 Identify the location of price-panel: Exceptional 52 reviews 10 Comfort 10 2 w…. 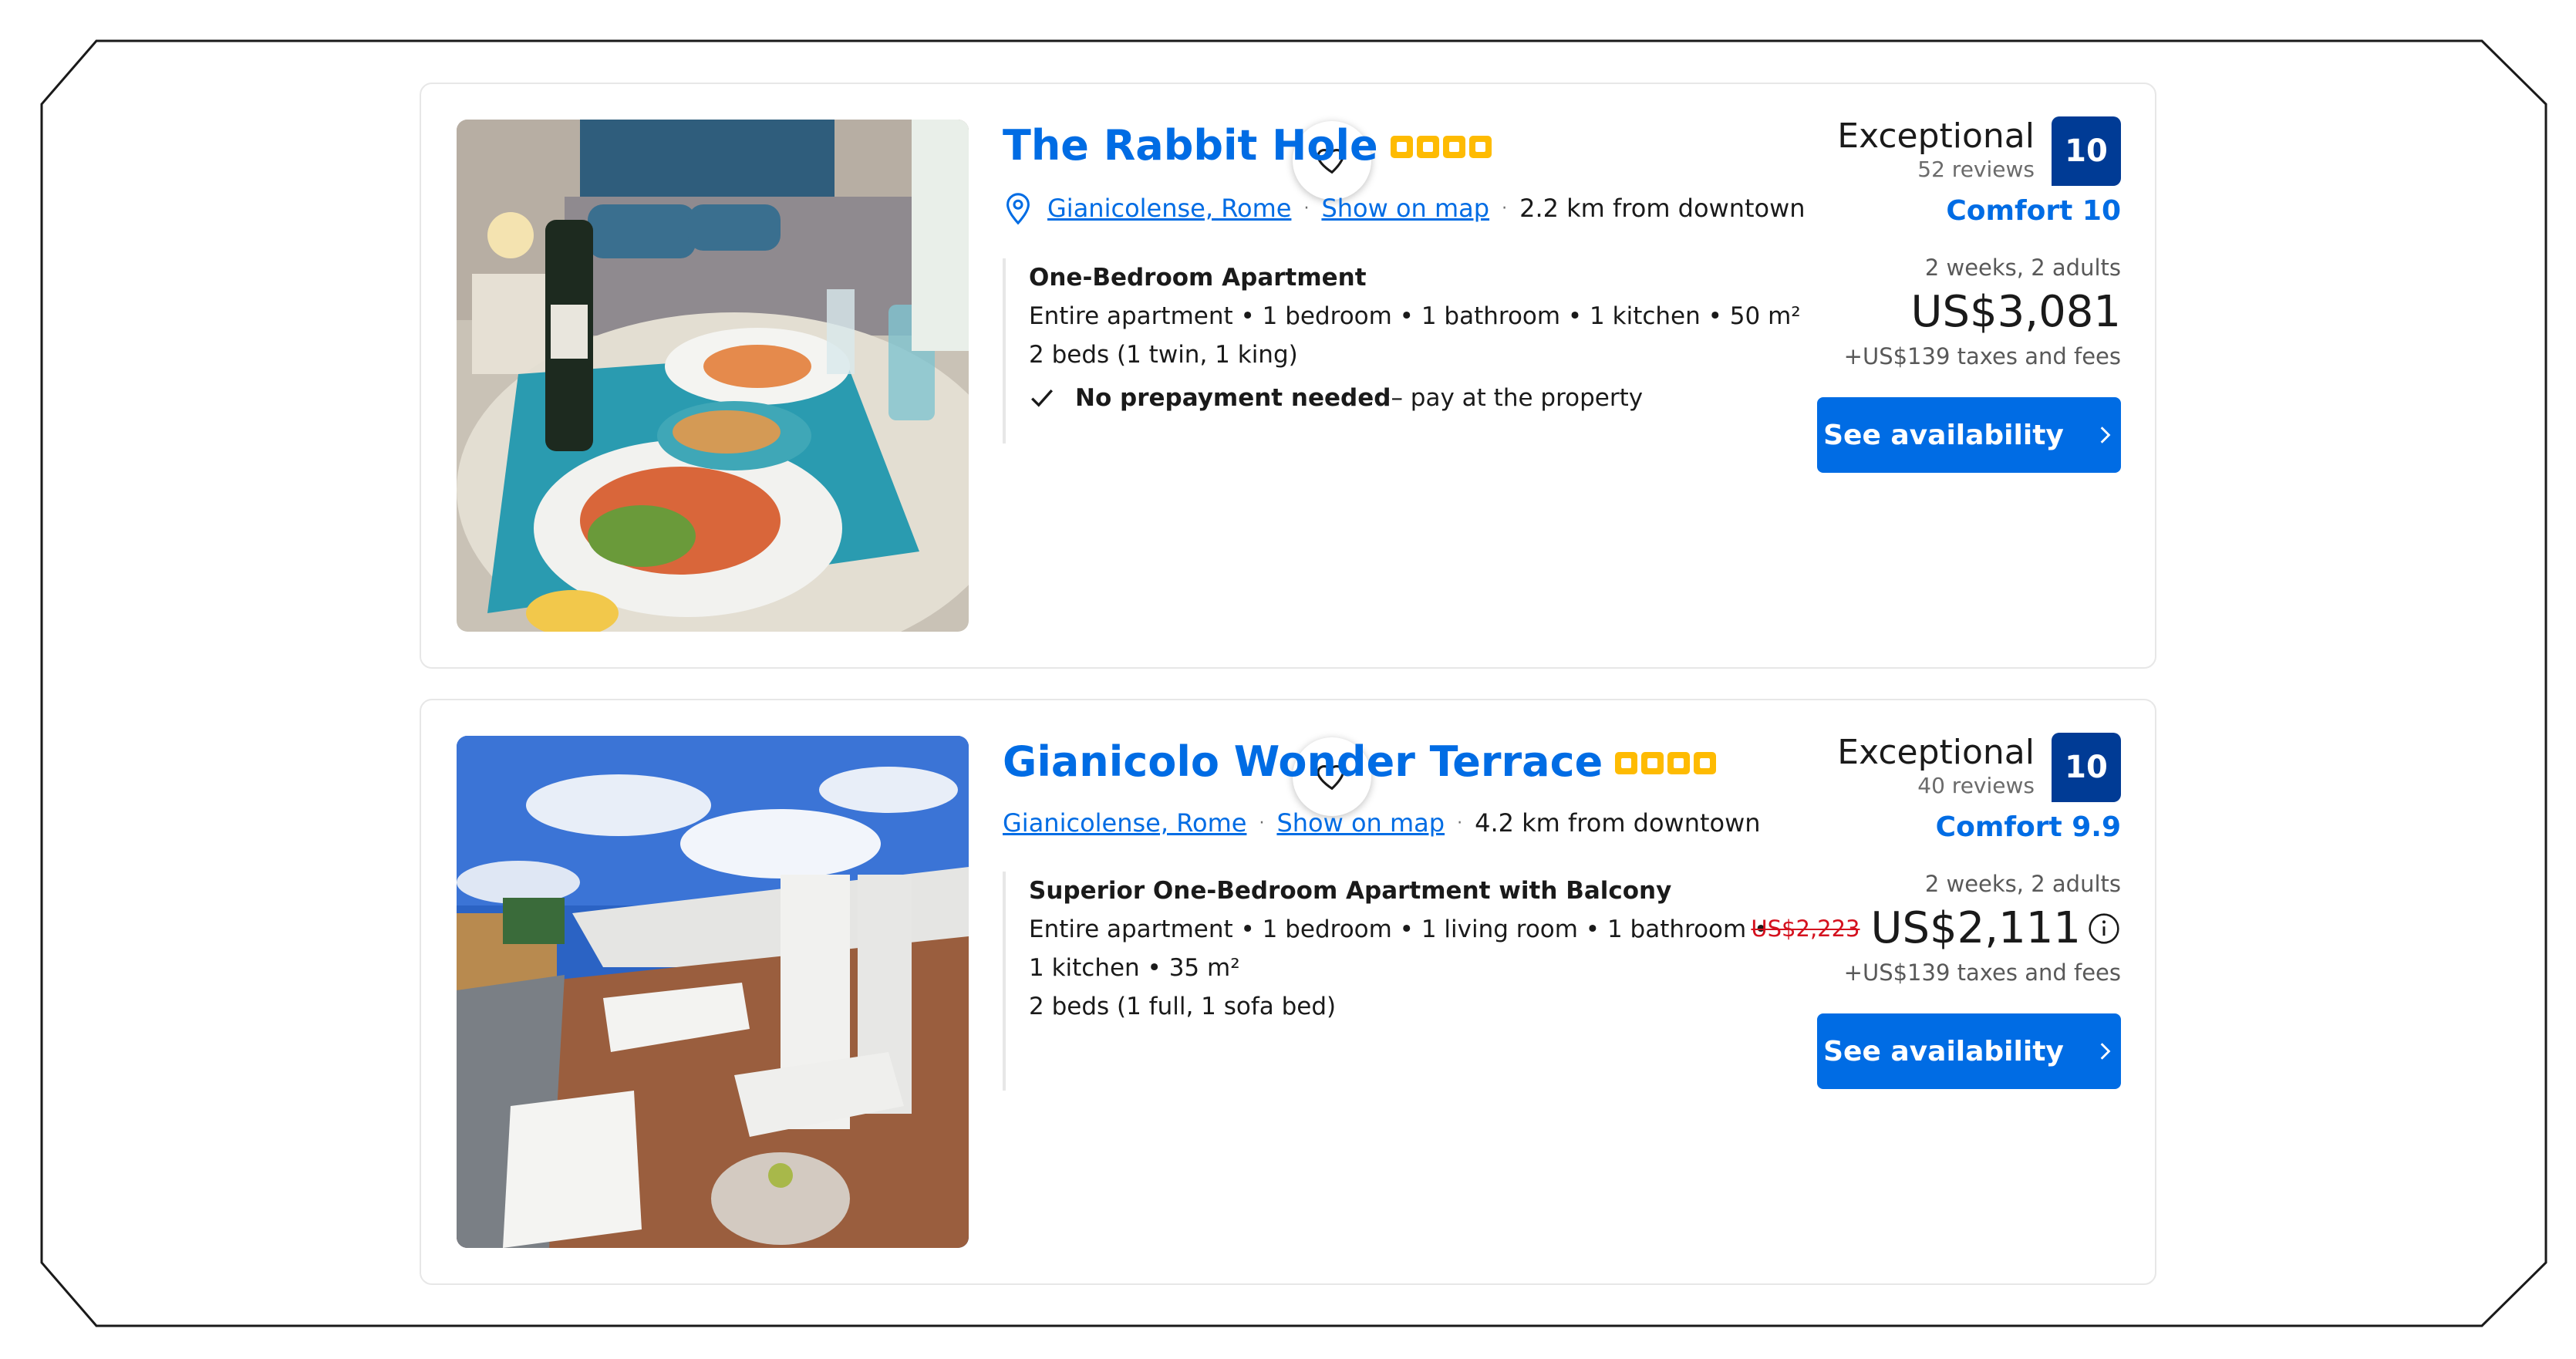
(1920, 294).